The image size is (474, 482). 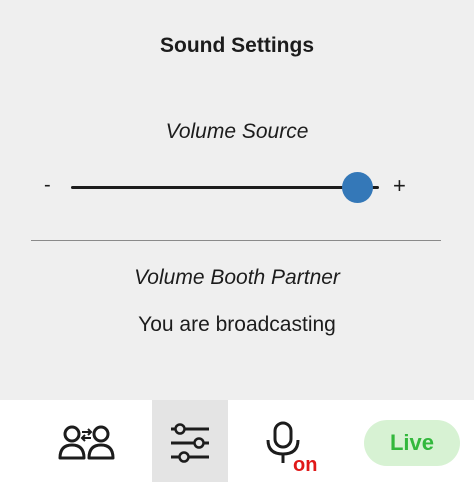 What do you see at coordinates (86, 442) in the screenshot?
I see `swap-partner-icon` at bounding box center [86, 442].